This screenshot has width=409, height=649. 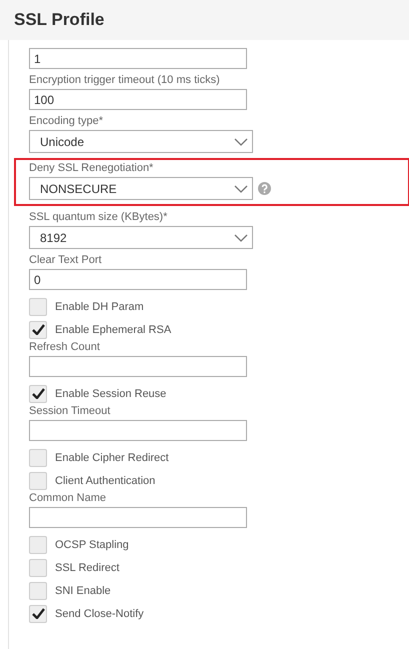 I want to click on field-label: Refresh Count, so click(x=65, y=347).